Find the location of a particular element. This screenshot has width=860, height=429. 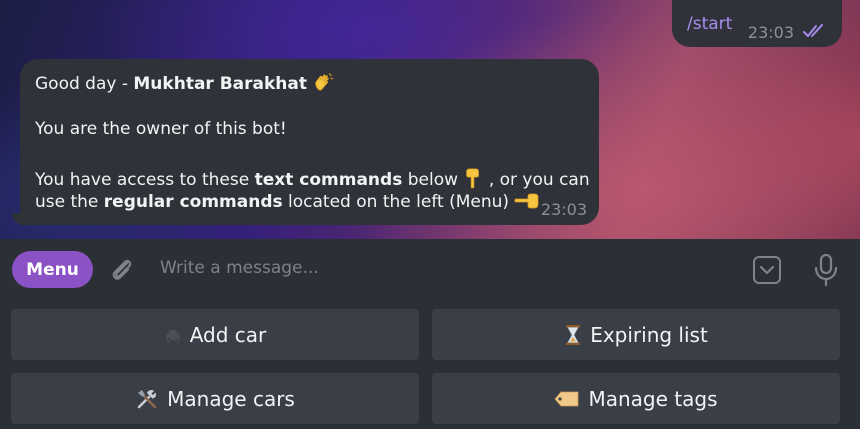

manage-cars-button: Manage cars is located at coordinates (215, 398).